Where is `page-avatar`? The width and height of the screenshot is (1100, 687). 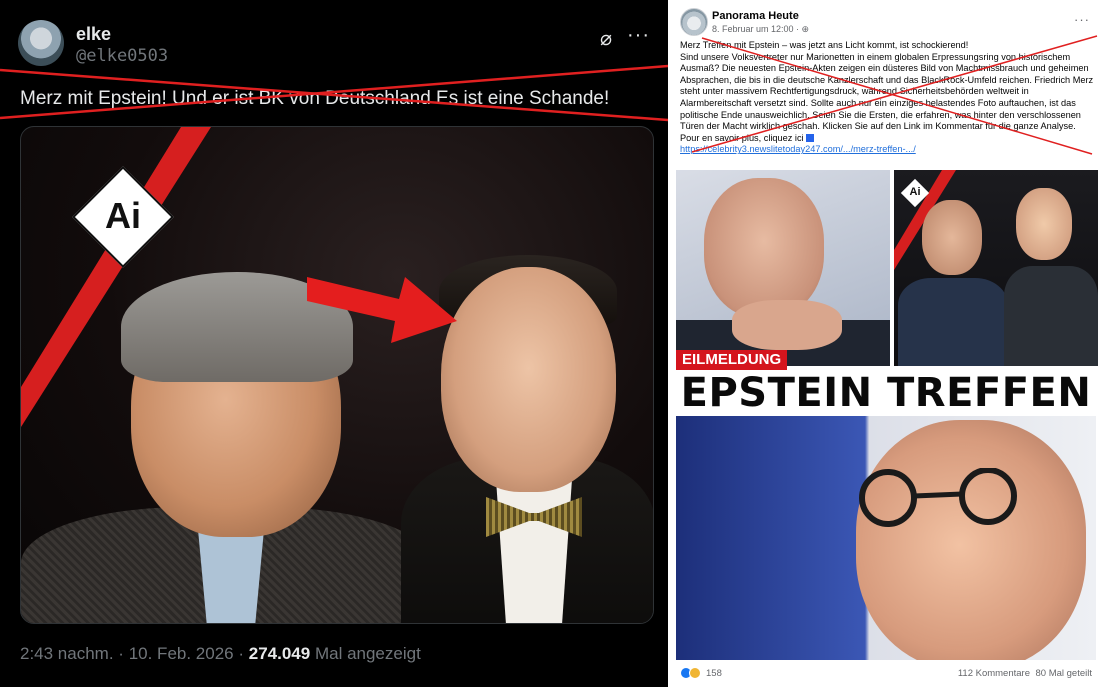 page-avatar is located at coordinates (694, 22).